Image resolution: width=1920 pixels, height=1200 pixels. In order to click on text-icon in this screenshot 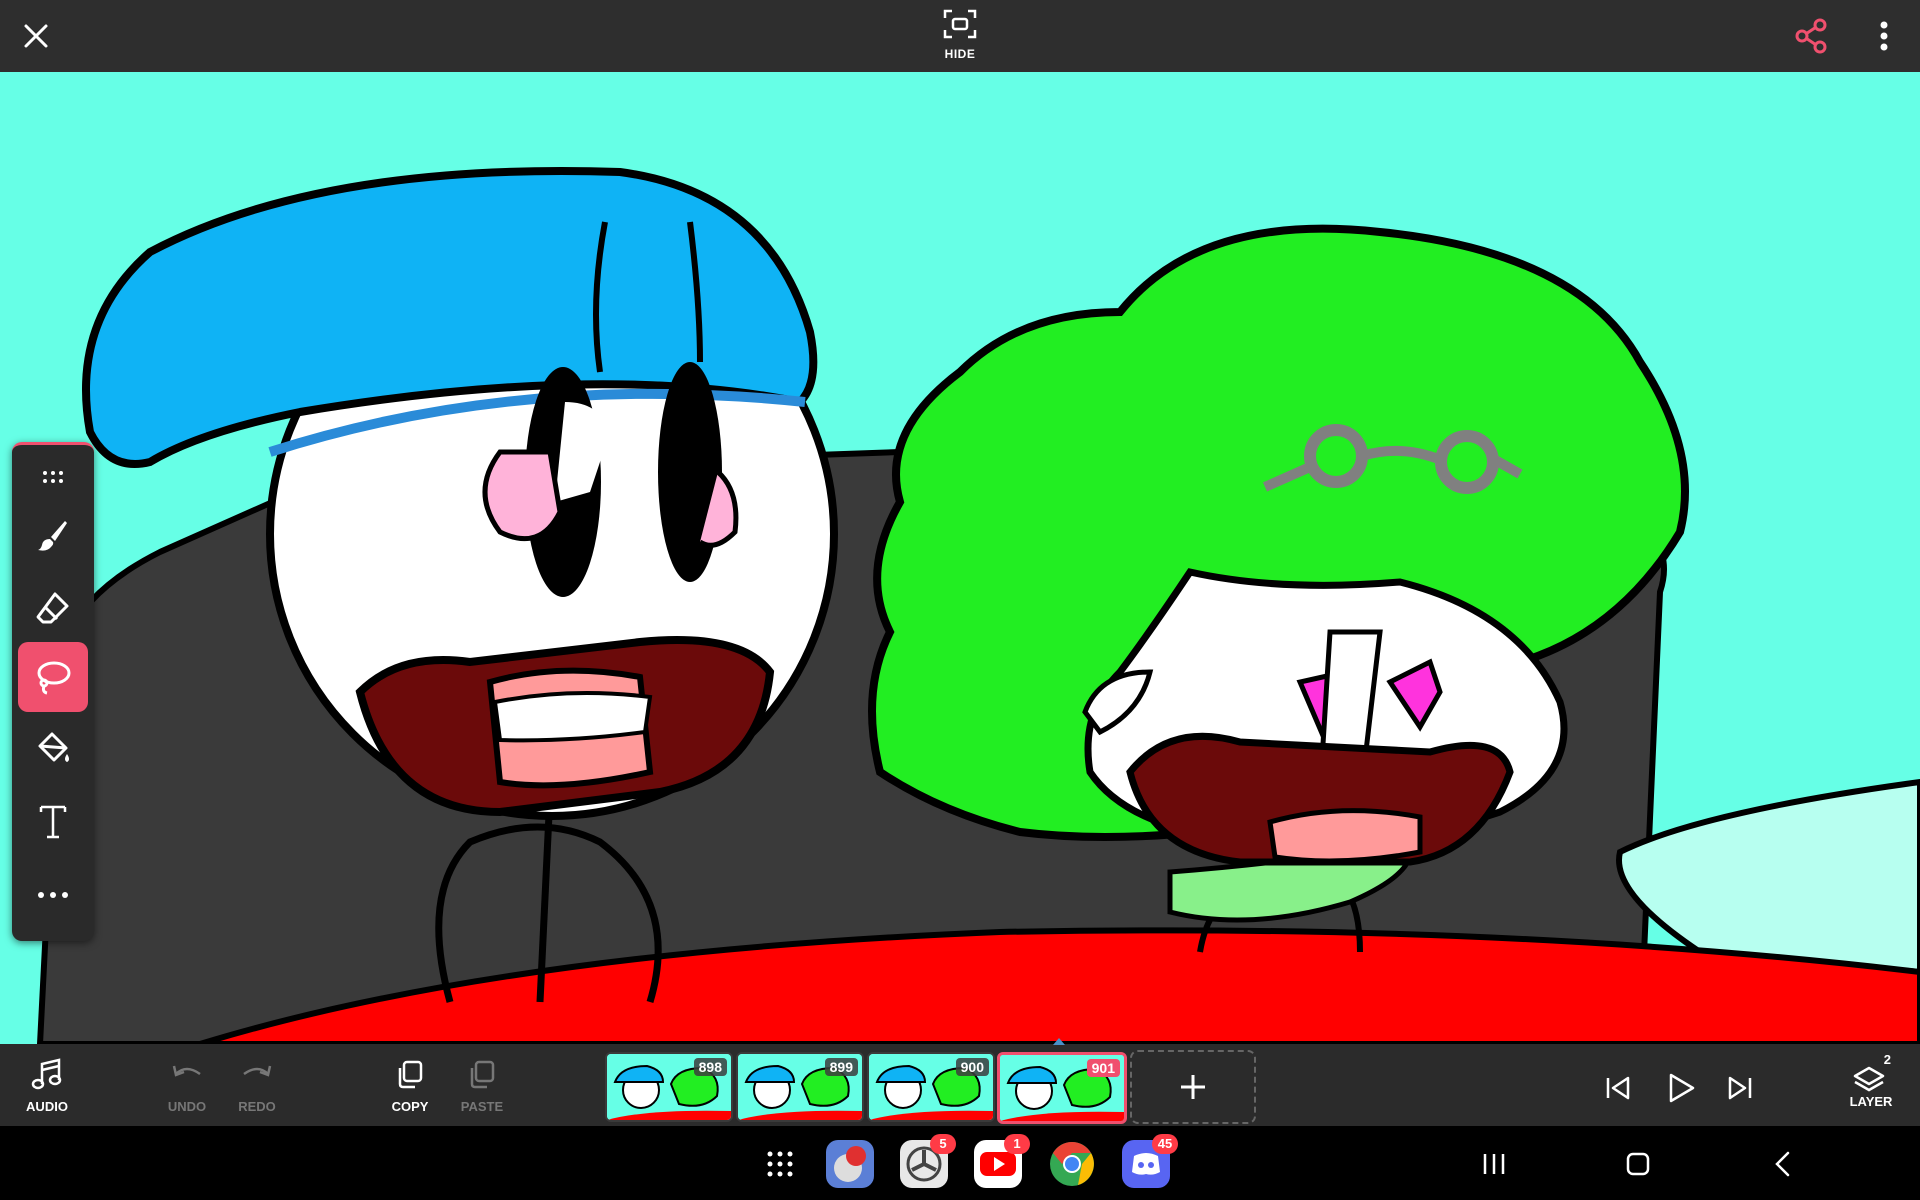, I will do `click(53, 822)`.